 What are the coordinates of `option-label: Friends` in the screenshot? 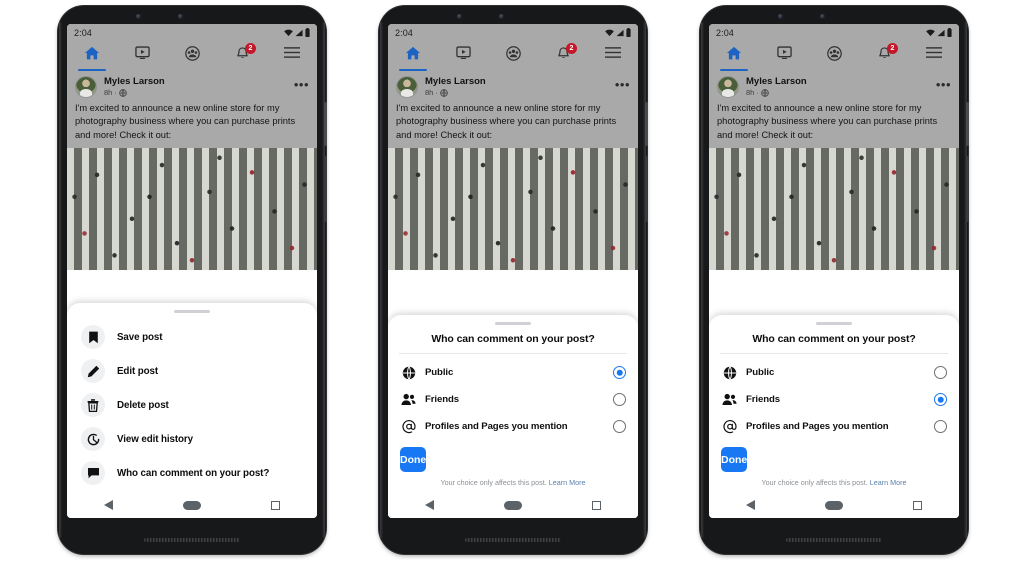 It's located at (442, 399).